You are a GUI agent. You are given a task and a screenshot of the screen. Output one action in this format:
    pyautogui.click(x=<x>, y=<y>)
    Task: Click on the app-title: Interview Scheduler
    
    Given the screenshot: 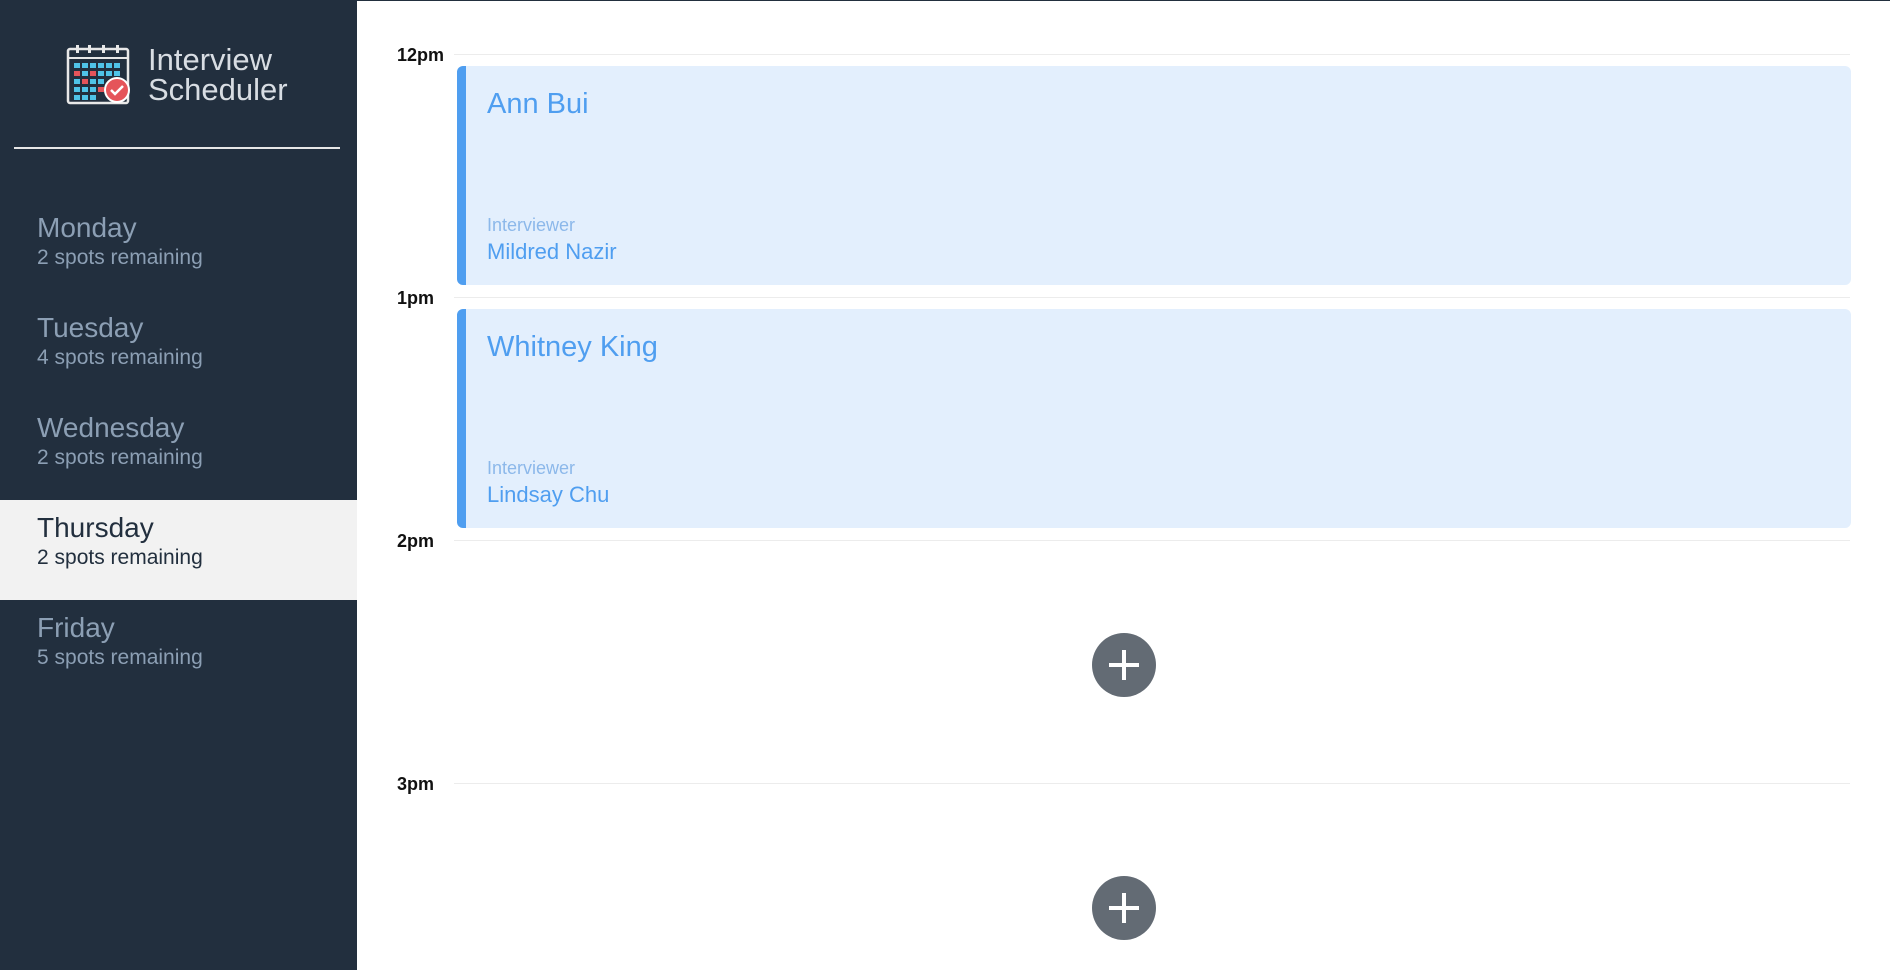 What is the action you would take?
    pyautogui.click(x=218, y=74)
    